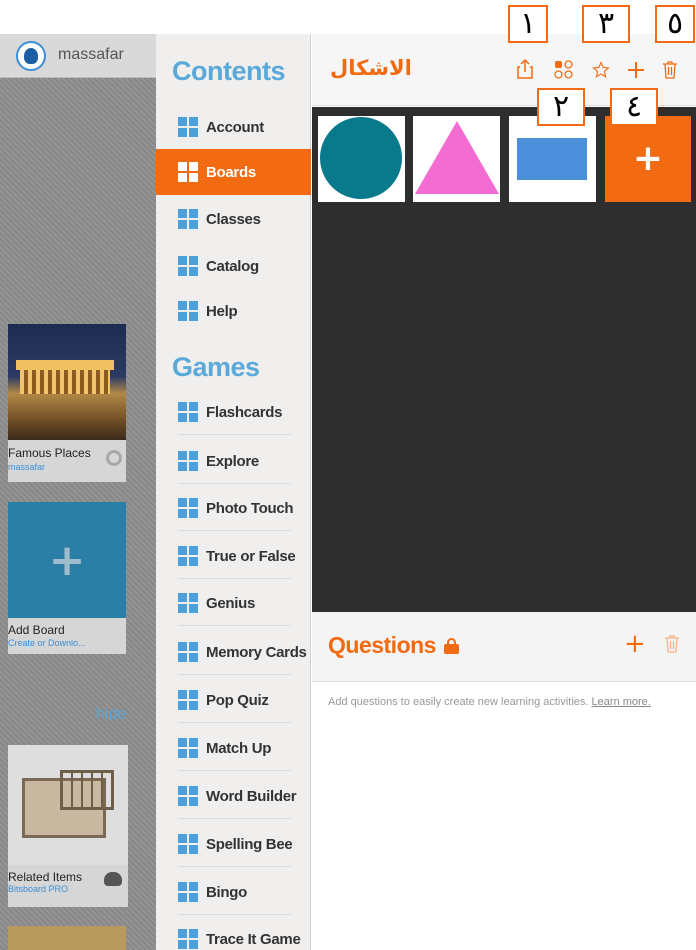 This screenshot has height=950, width=696. I want to click on menu-item-label: Bingo, so click(226, 892).